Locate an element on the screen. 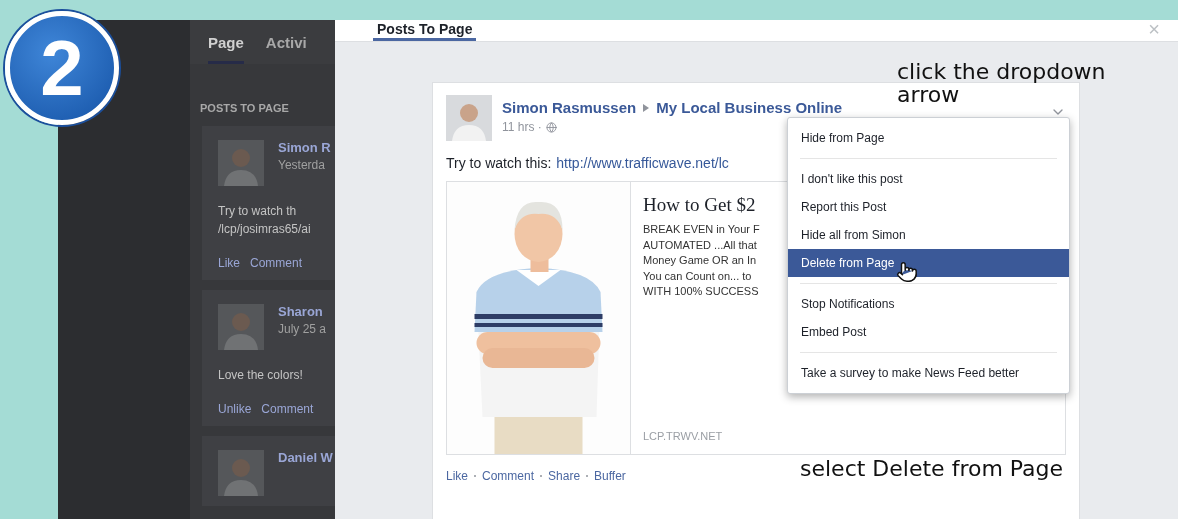  annotation-text: select Delete from Page is located at coordinates (932, 469).